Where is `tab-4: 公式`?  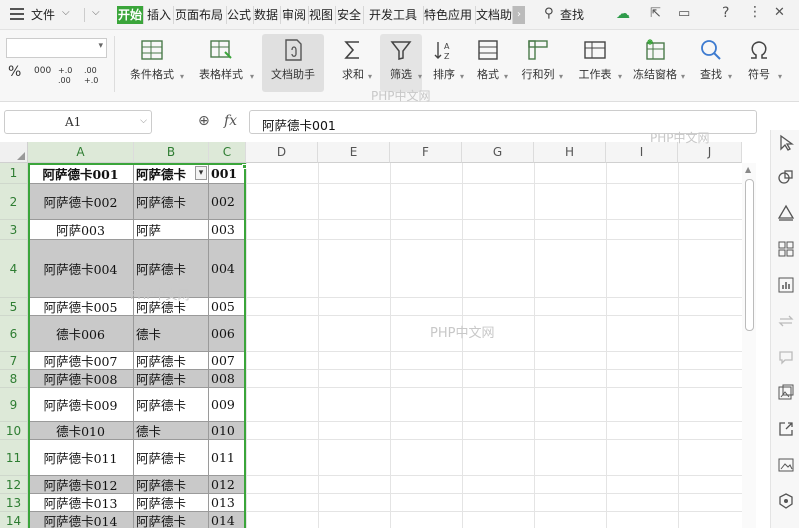 tab-4: 公式 is located at coordinates (240, 15).